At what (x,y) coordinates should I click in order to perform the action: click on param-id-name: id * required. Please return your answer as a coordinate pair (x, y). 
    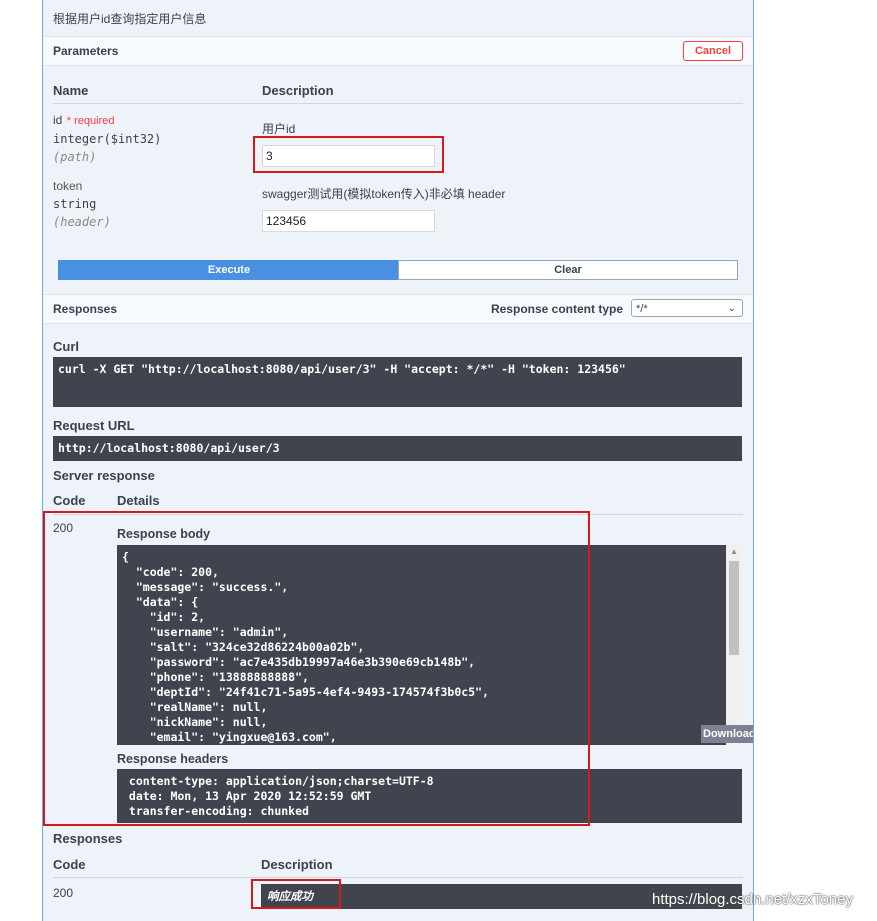
    Looking at the image, I should click on (84, 120).